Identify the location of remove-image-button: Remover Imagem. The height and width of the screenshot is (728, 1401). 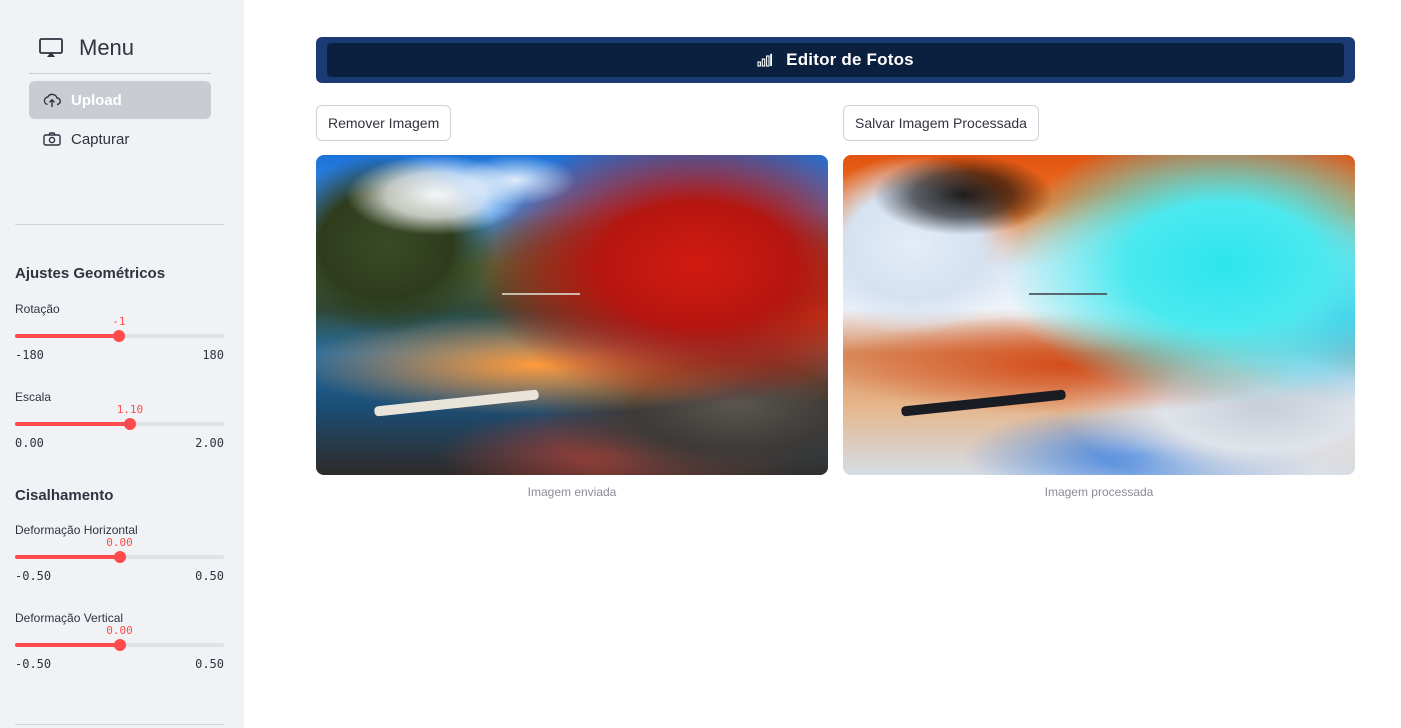
(384, 123).